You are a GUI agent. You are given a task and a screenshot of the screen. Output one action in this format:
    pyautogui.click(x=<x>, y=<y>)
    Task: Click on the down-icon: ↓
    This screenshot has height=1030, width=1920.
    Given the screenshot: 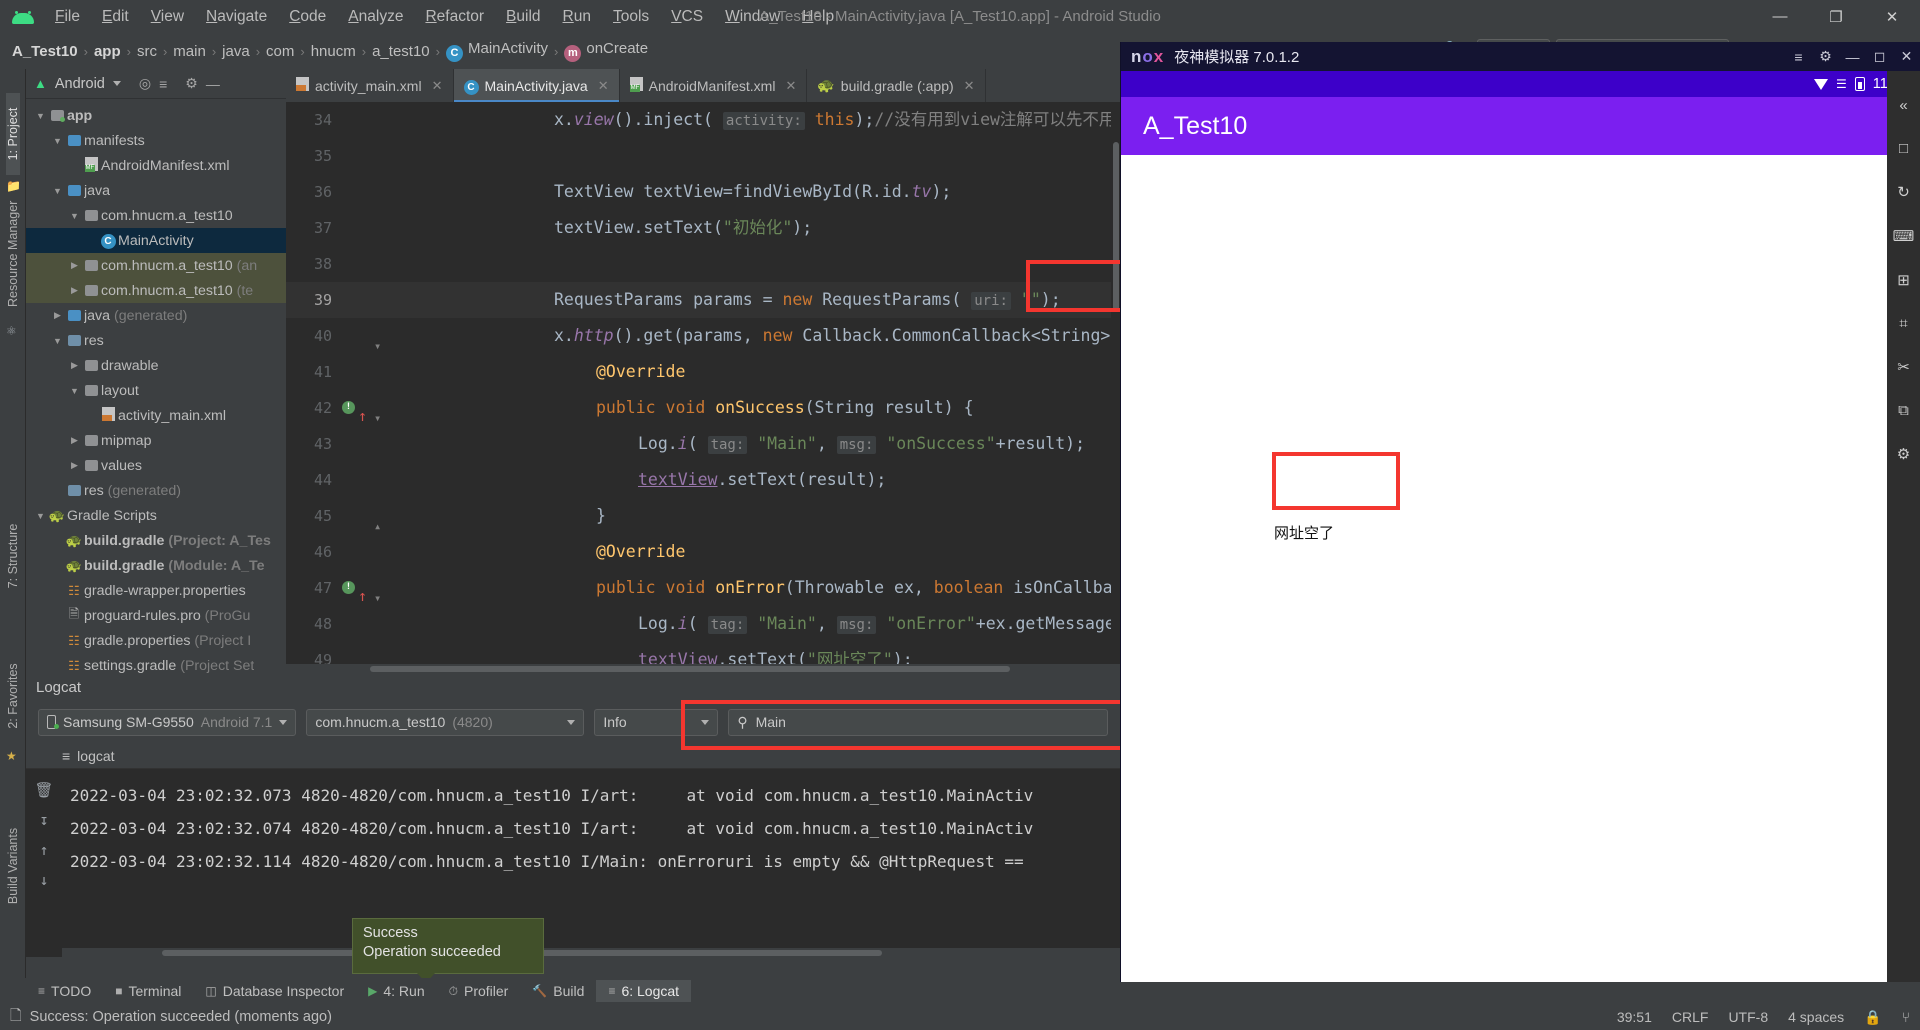 What is the action you would take?
    pyautogui.click(x=44, y=880)
    